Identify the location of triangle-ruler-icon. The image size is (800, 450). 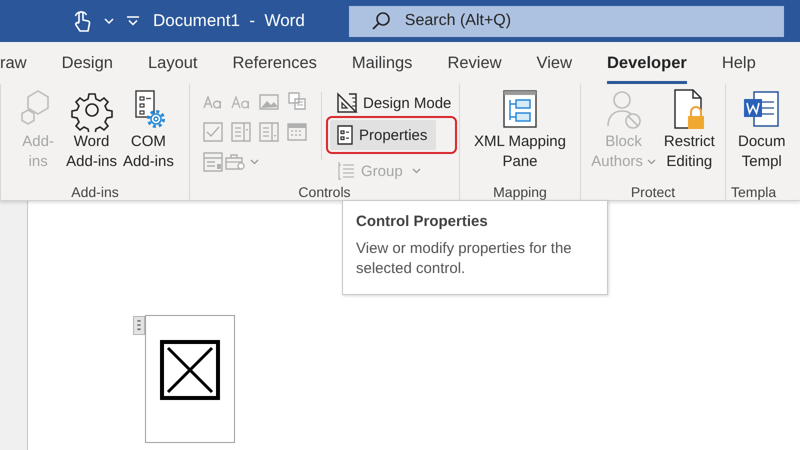
(347, 103).